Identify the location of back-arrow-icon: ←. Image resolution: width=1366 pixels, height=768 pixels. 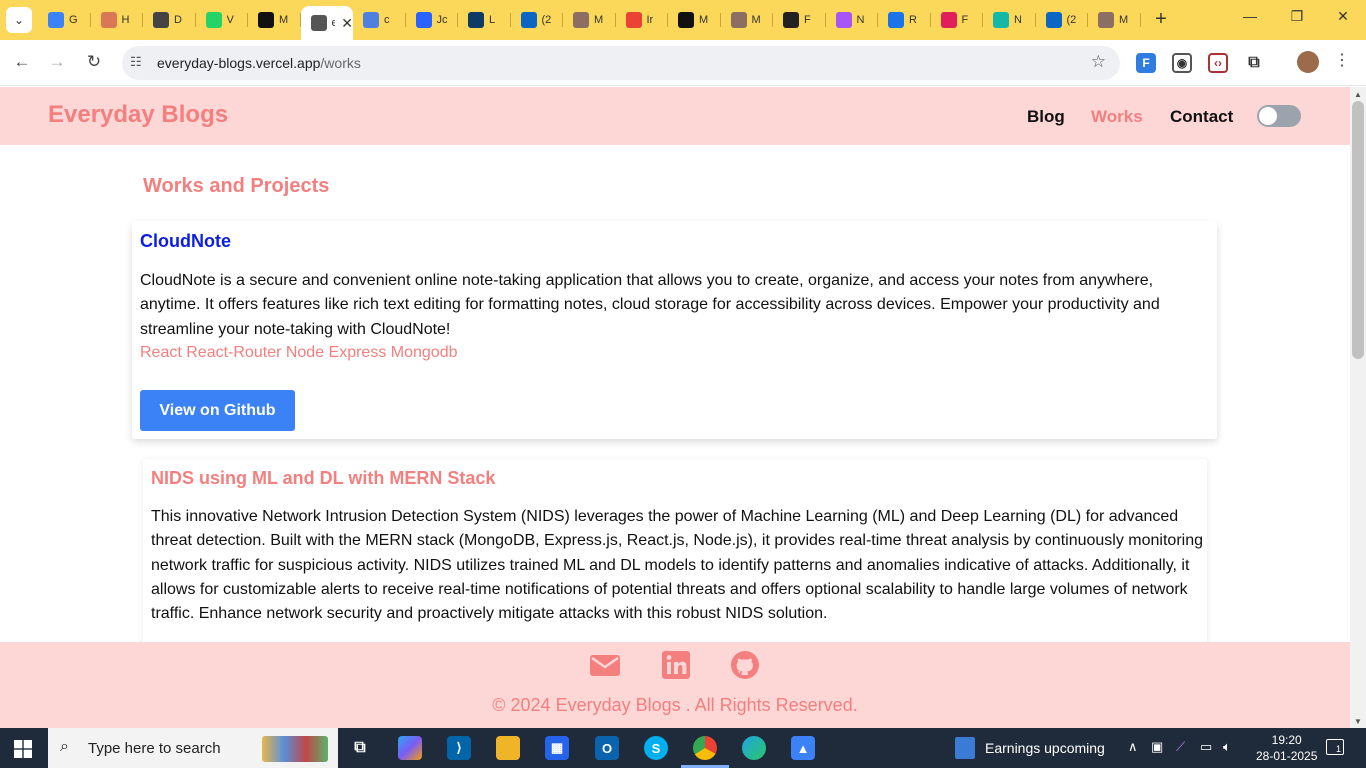
(22, 62).